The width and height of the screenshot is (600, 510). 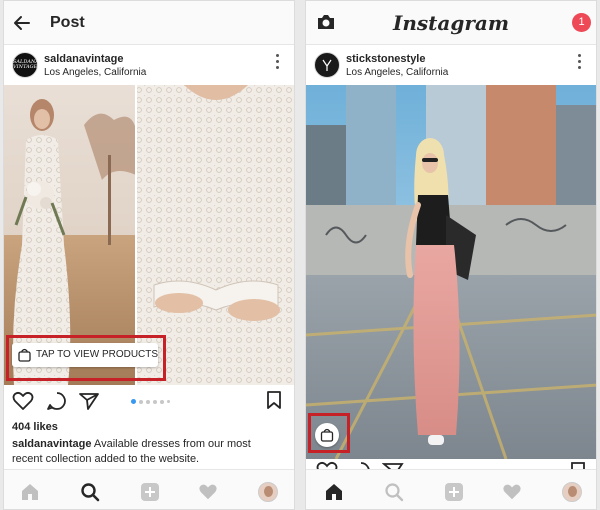 What do you see at coordinates (451, 464) in the screenshot?
I see `post-actions-partial` at bounding box center [451, 464].